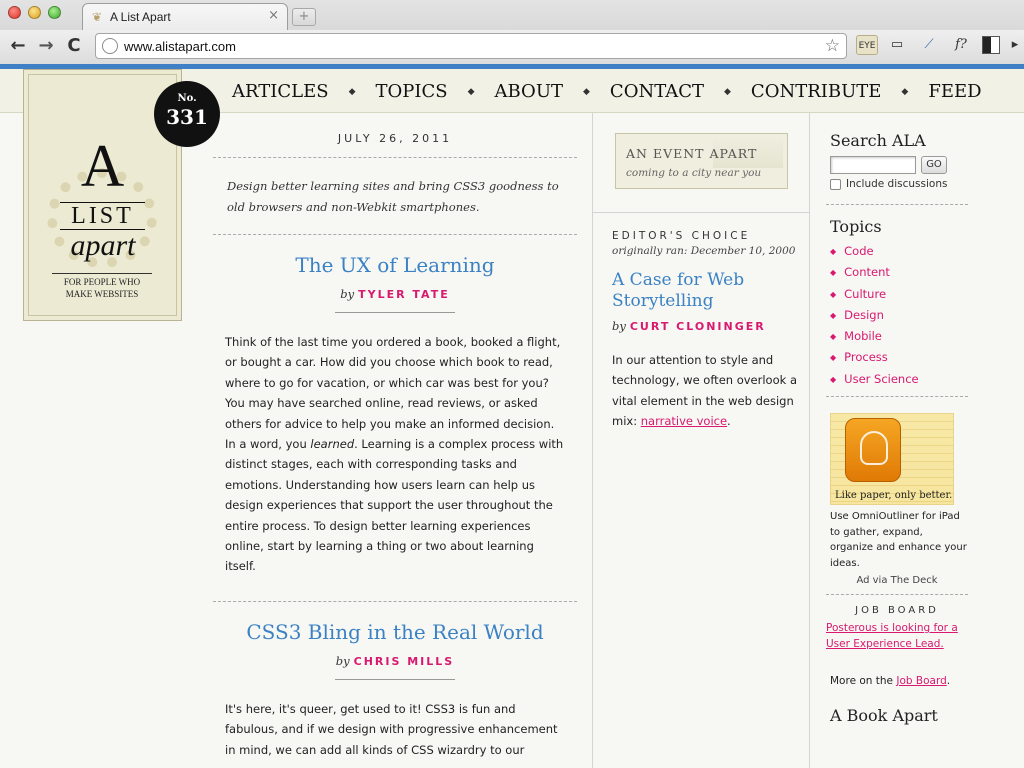 The image size is (1024, 768). Describe the element at coordinates (899, 294) in the screenshot. I see `topic-culture: ◆ Culture` at that location.